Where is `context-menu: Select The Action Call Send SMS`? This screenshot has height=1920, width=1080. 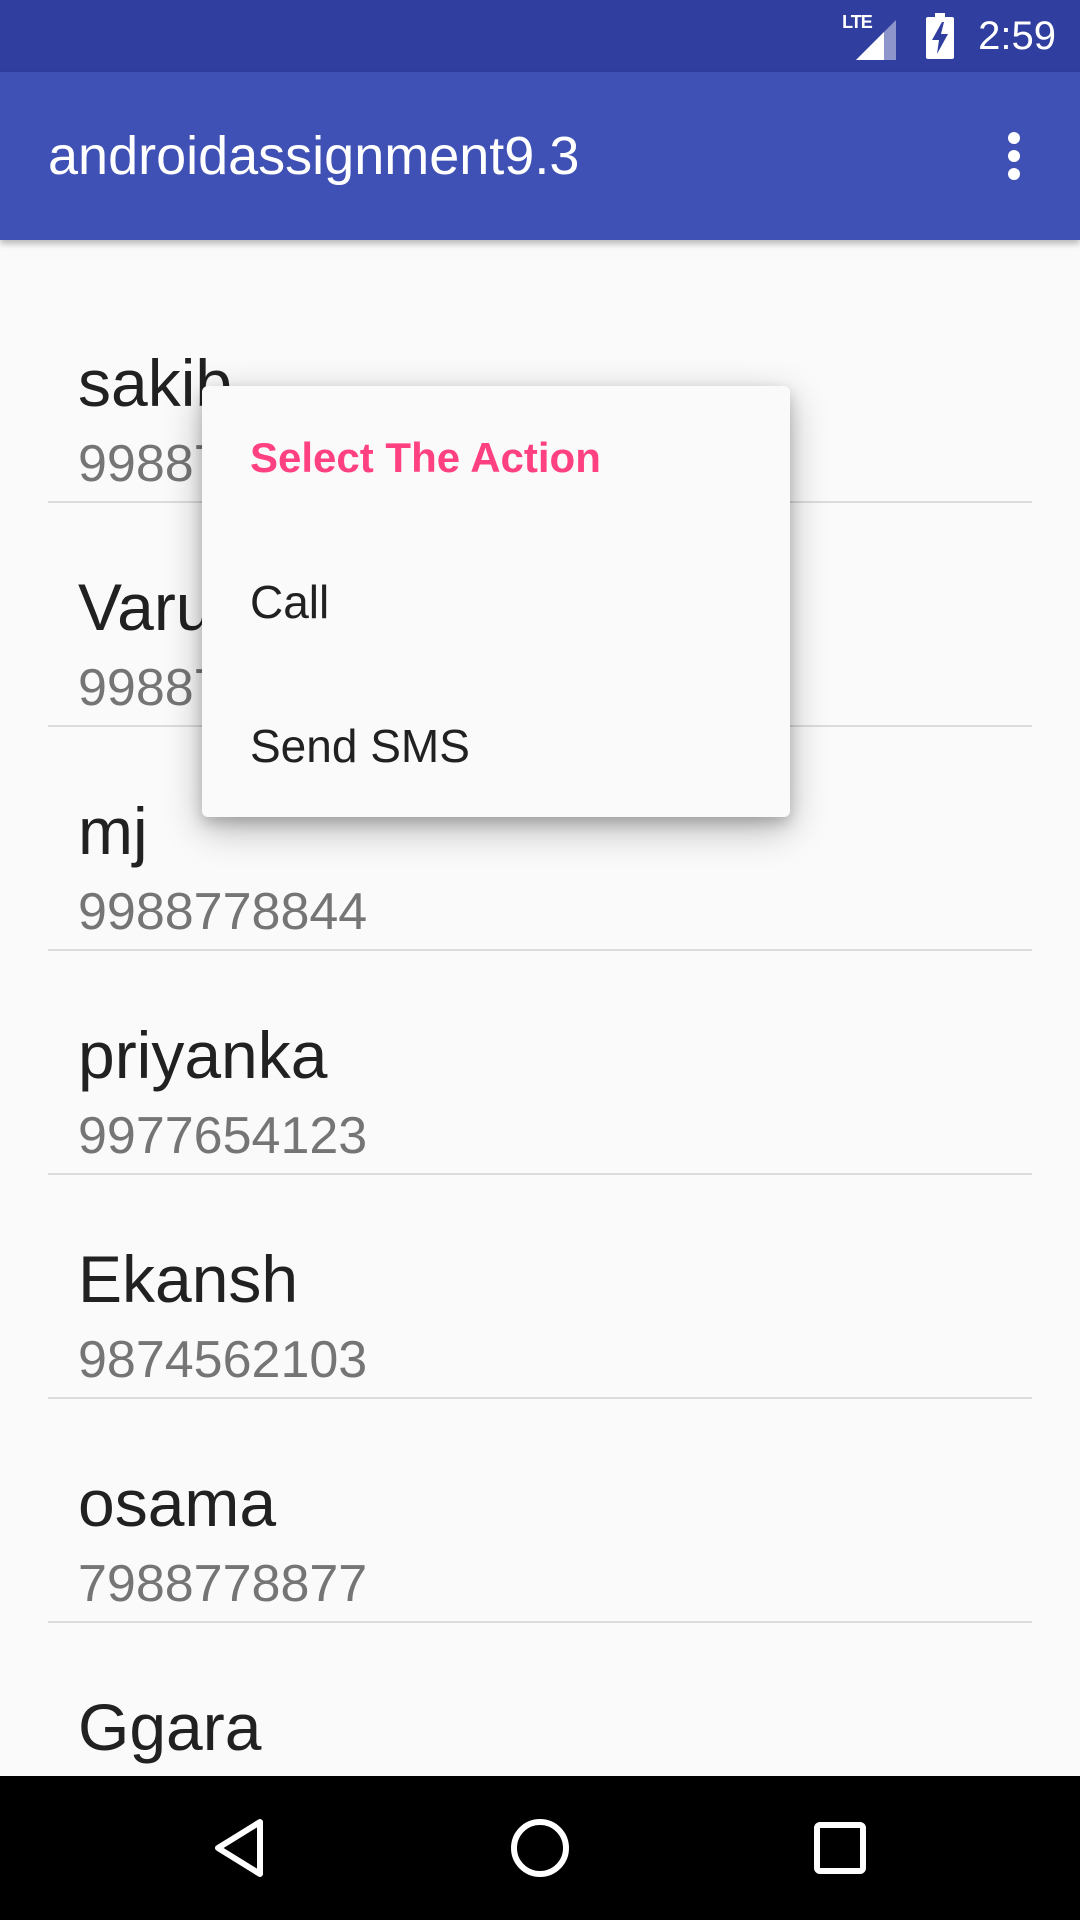
context-menu: Select The Action Call Send SMS is located at coordinates (496, 601).